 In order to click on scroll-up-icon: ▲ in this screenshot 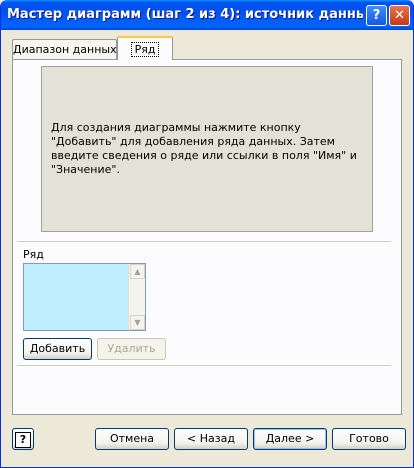, I will do `click(137, 271)`.